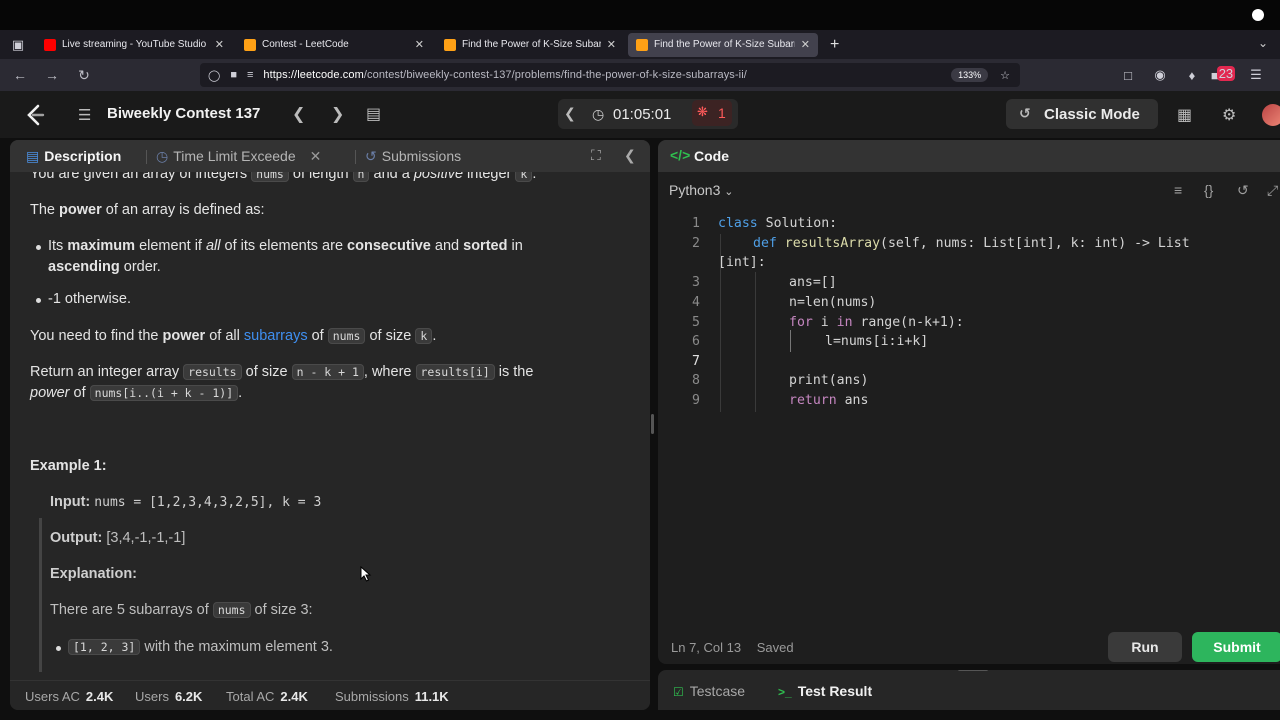  I want to click on code-text: (self, nums: List[int], k: int) -> List, so click(1035, 243).